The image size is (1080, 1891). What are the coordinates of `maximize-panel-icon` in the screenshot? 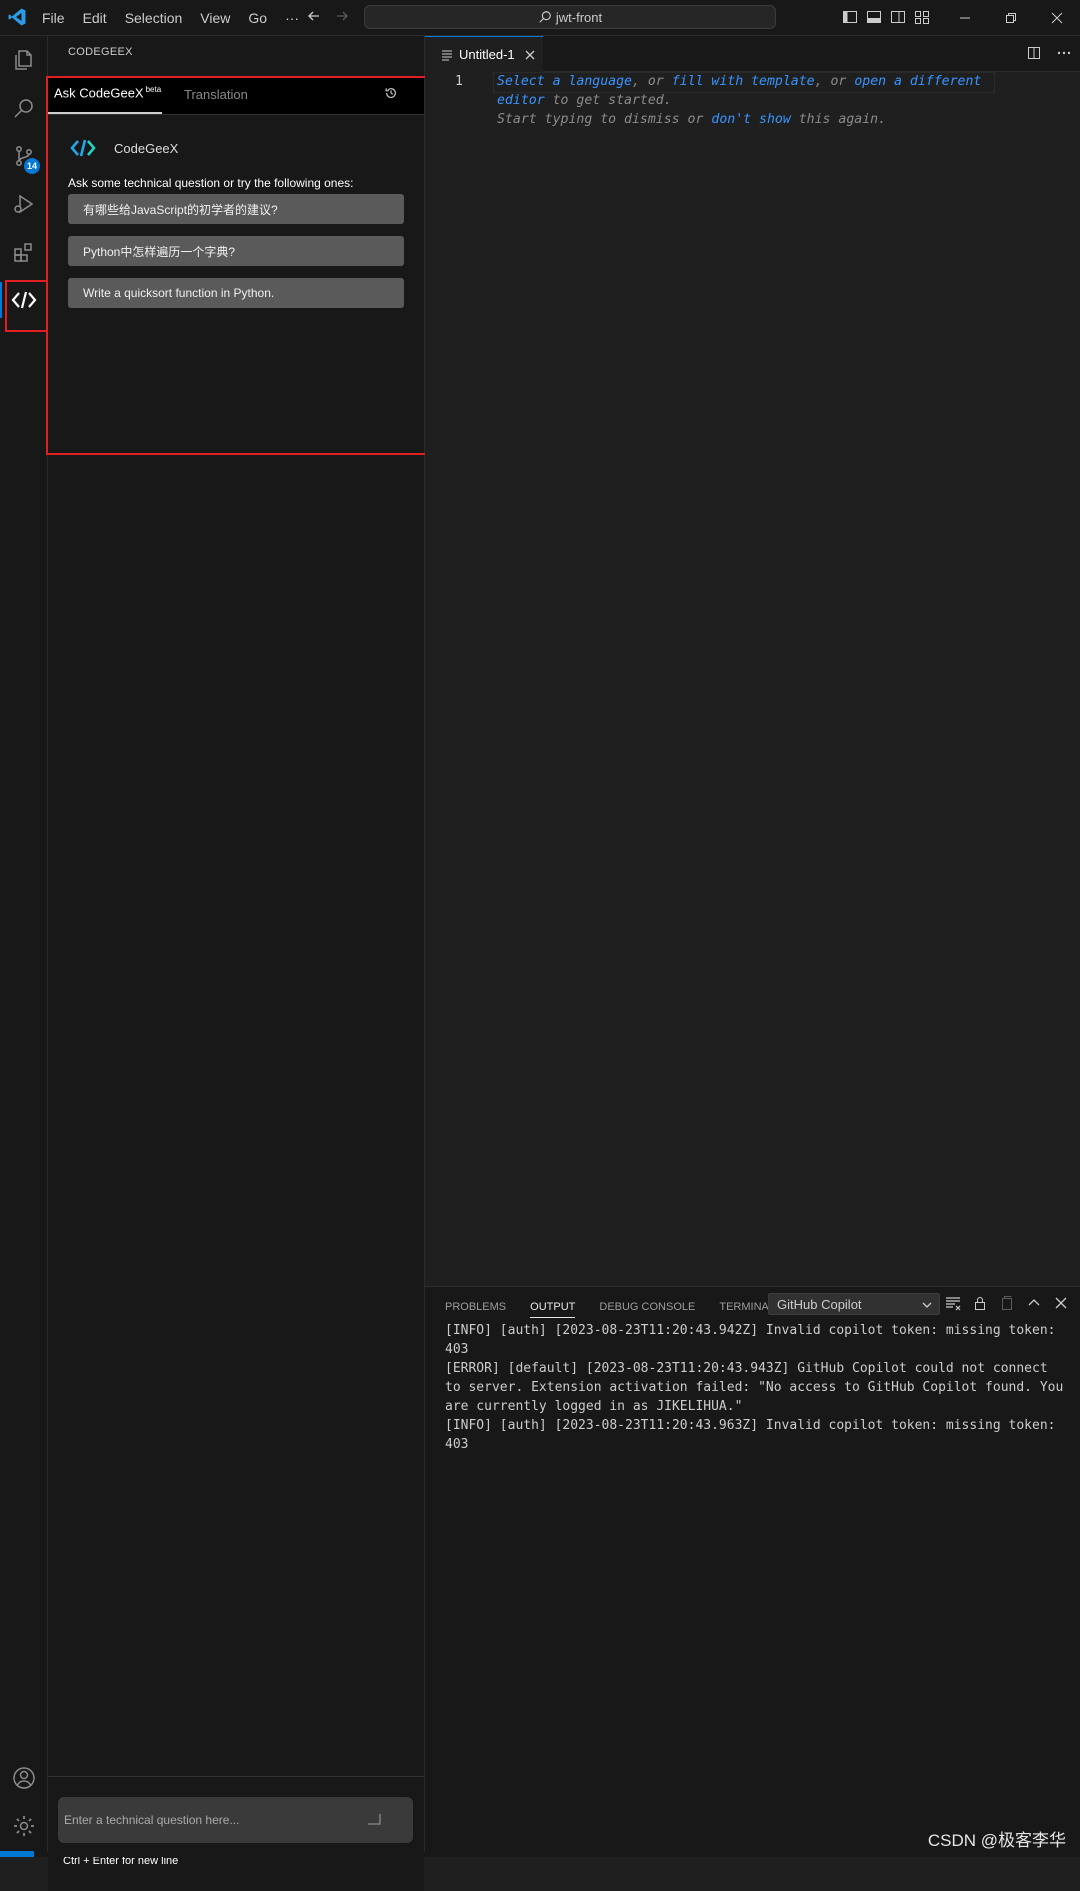 It's located at (1034, 1303).